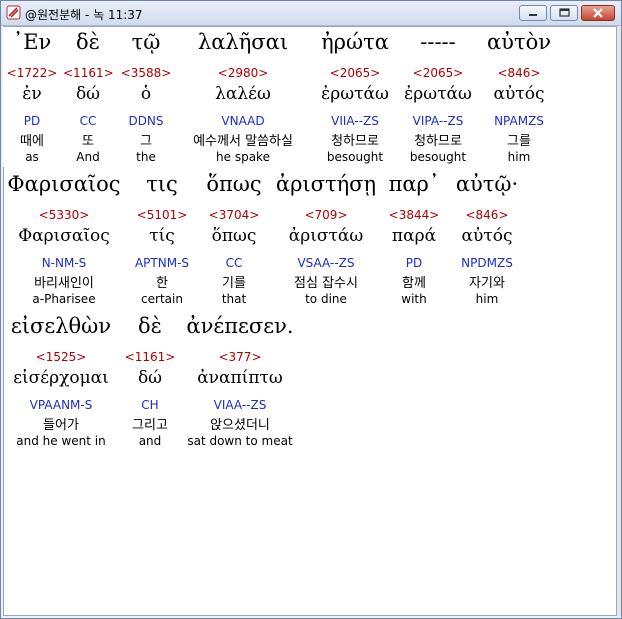  Describe the element at coordinates (487, 184) in the screenshot. I see `greek-word: αὐτῷ·` at that location.